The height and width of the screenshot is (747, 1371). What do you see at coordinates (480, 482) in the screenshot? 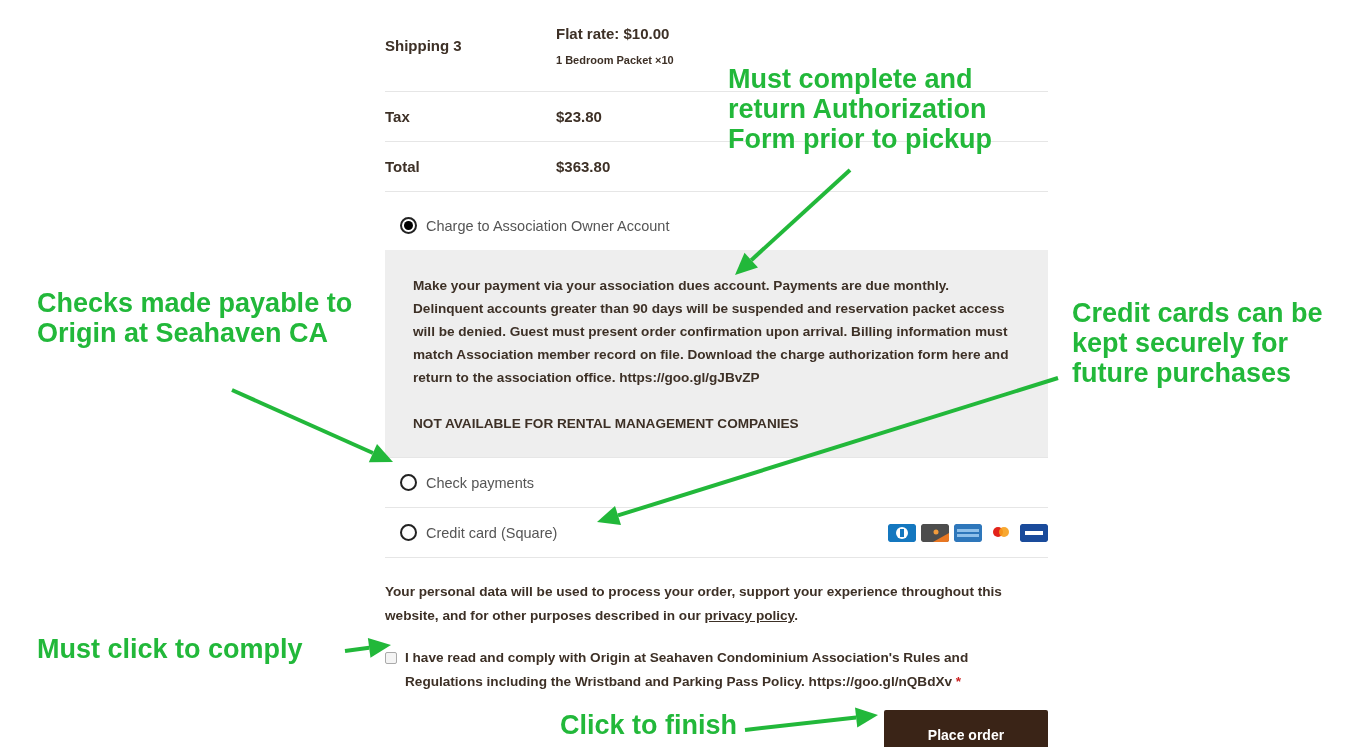
I see `payment-method-label: Check payments` at bounding box center [480, 482].